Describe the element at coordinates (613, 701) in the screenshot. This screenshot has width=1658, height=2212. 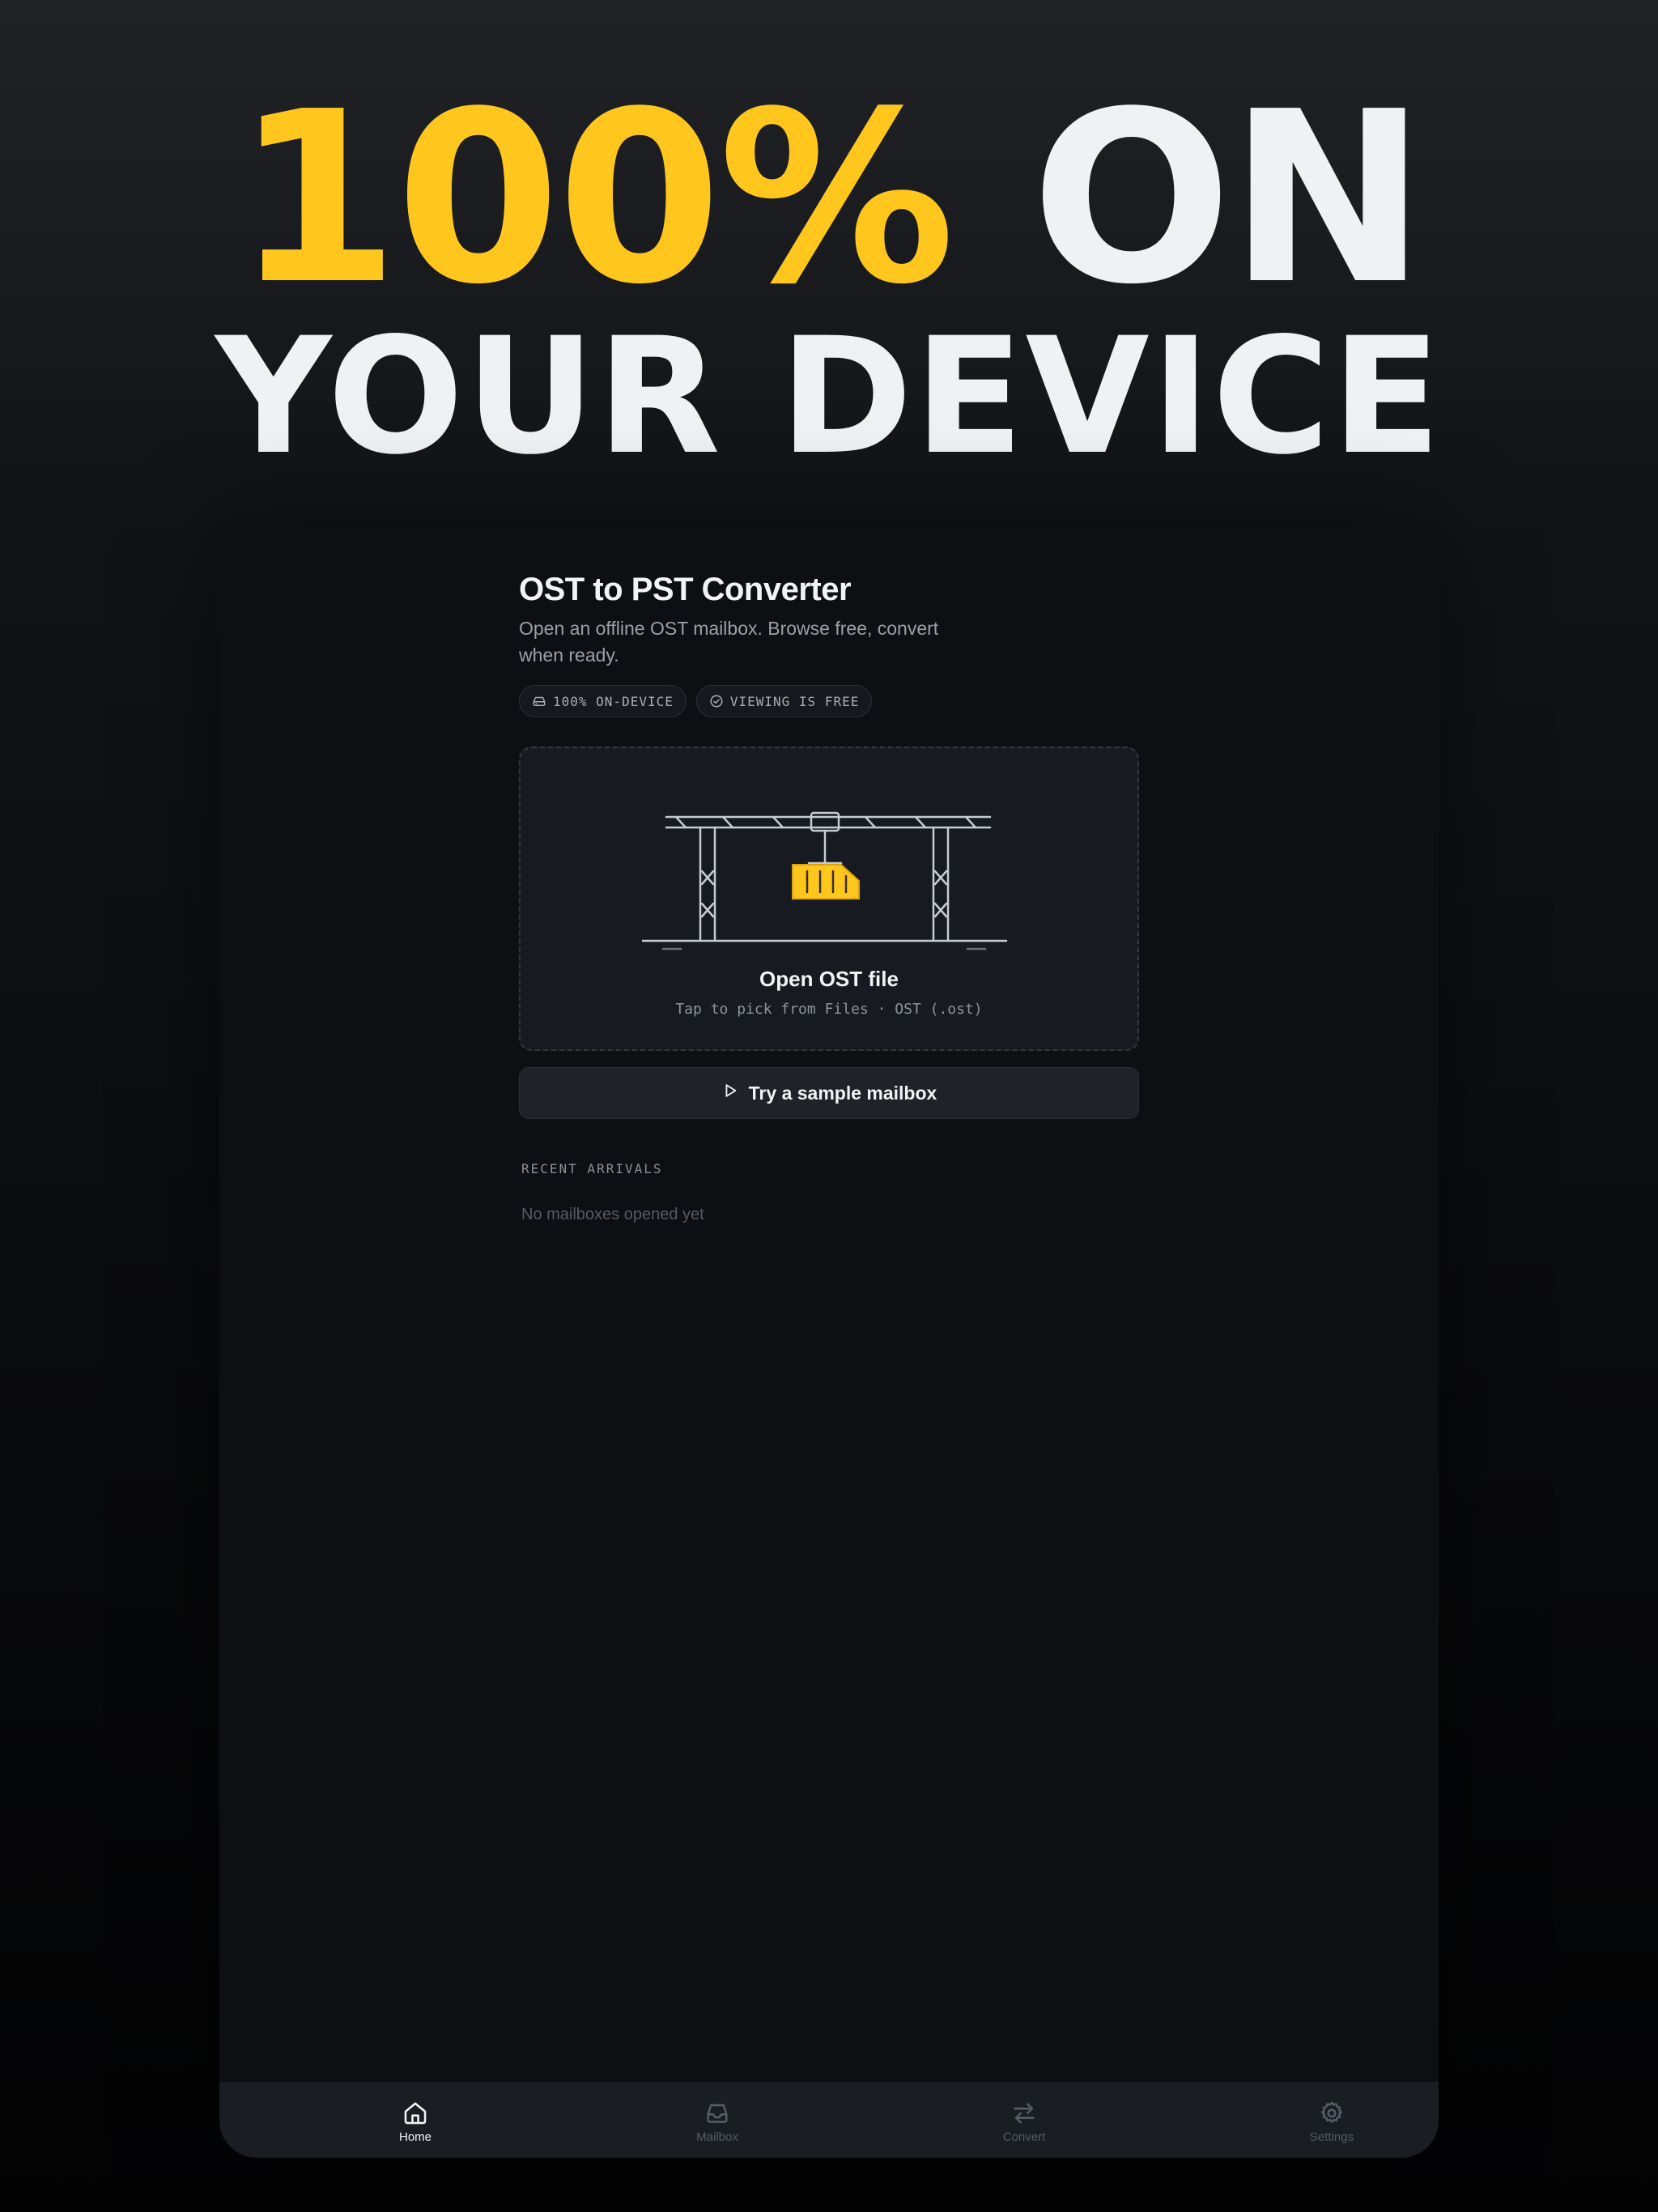
I see `badge-on-device-label: 100% ON-DEVICE` at that location.